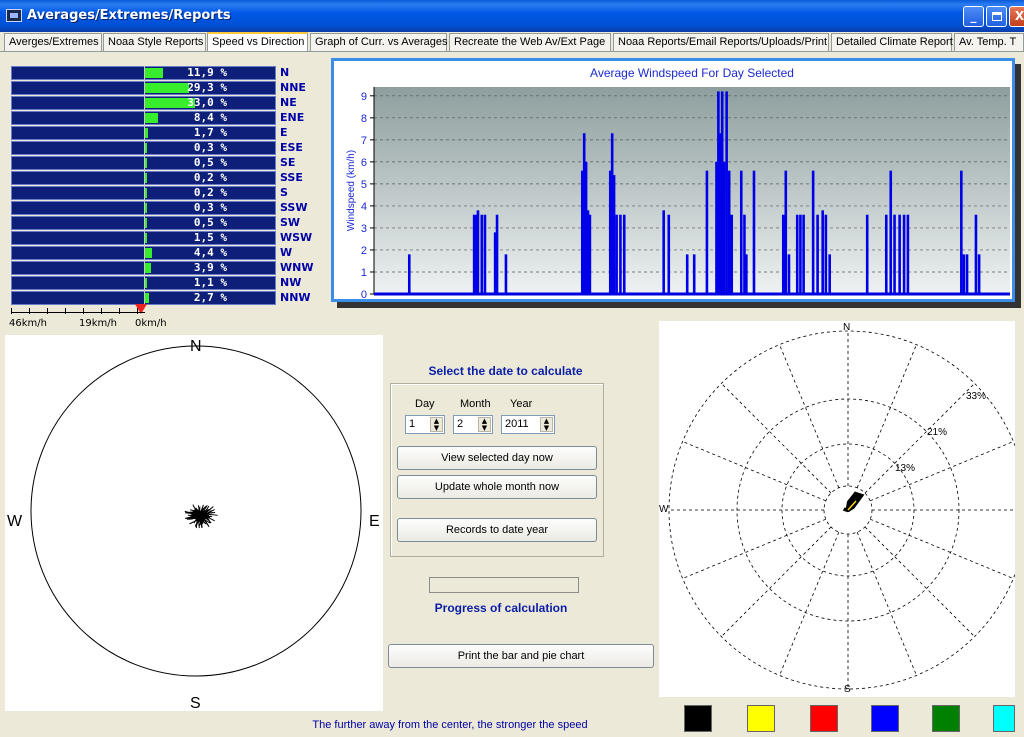 This screenshot has height=737, width=1024. Describe the element at coordinates (296, 237) in the screenshot. I see `direction-label-wsw: WSW` at that location.